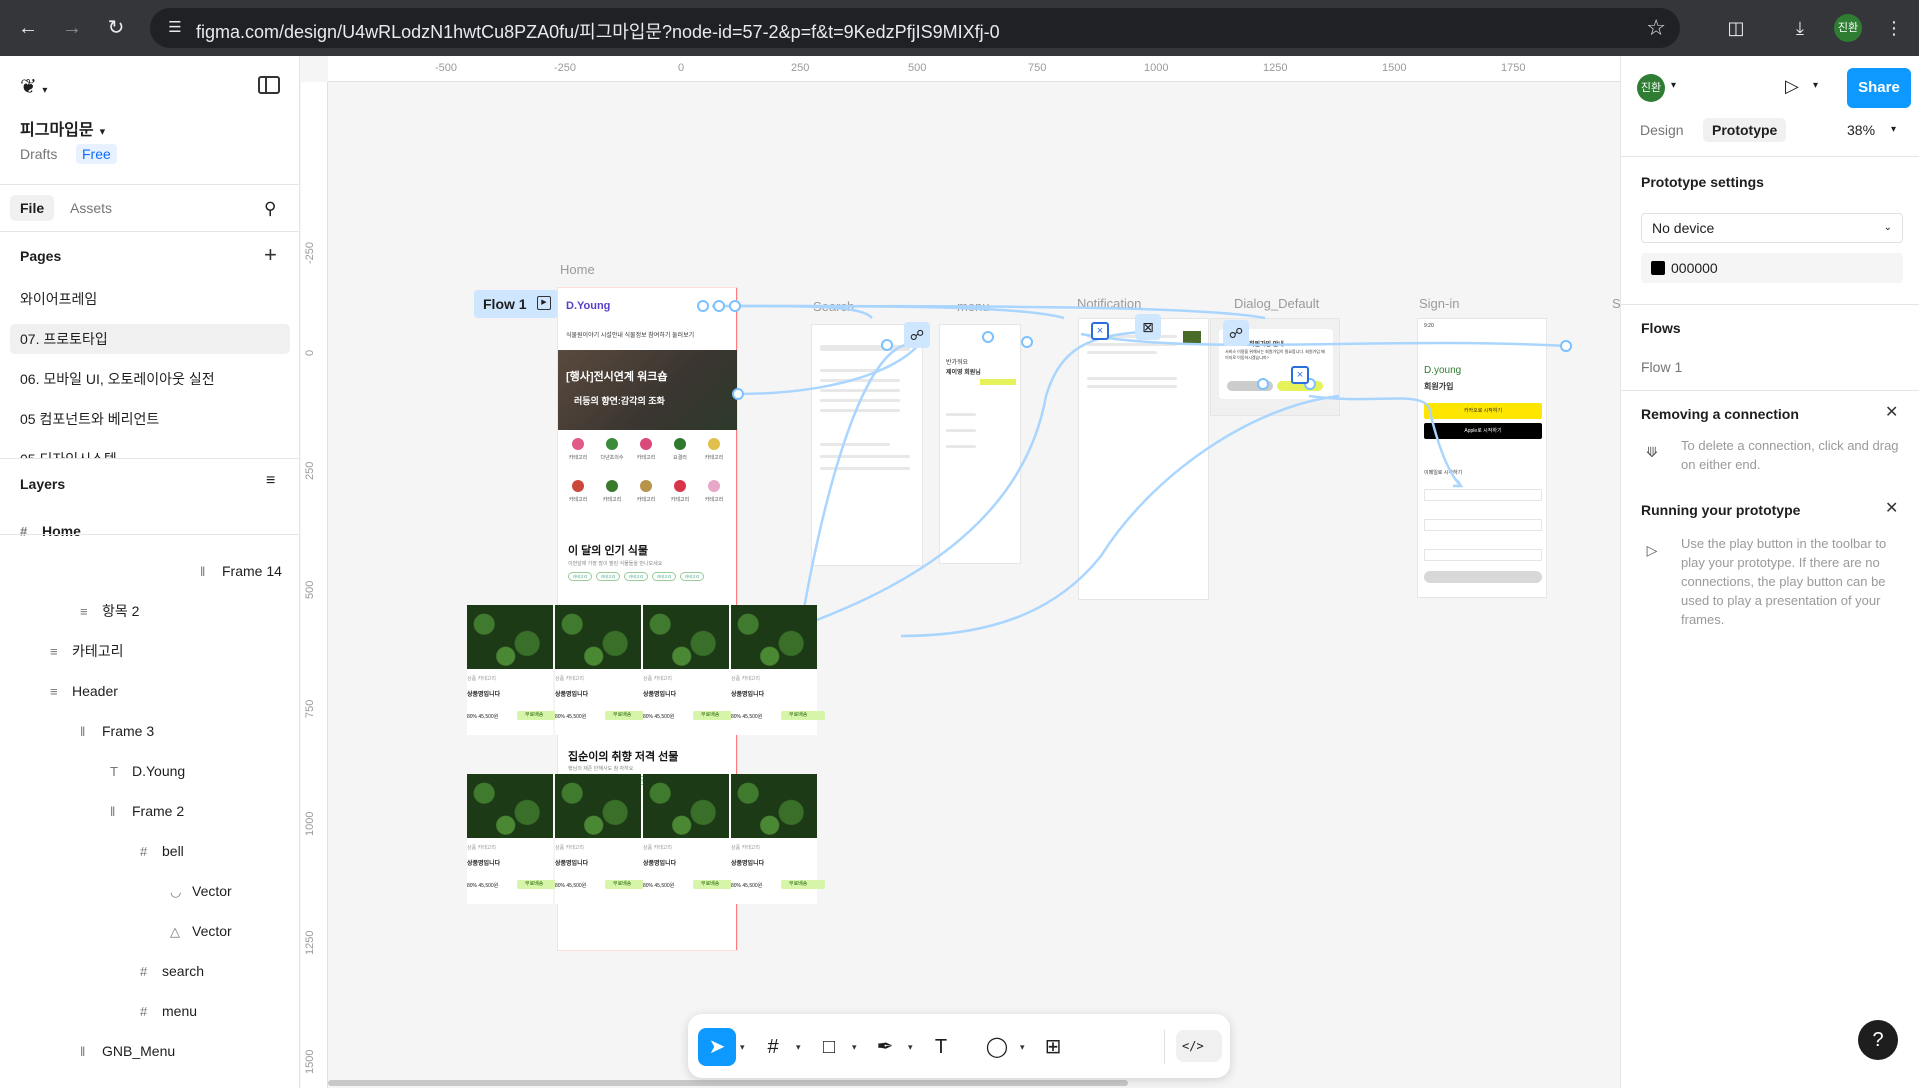 The image size is (1919, 1088). Describe the element at coordinates (147, 811) in the screenshot. I see `layer-frame-2: ‖ Frame 2` at that location.